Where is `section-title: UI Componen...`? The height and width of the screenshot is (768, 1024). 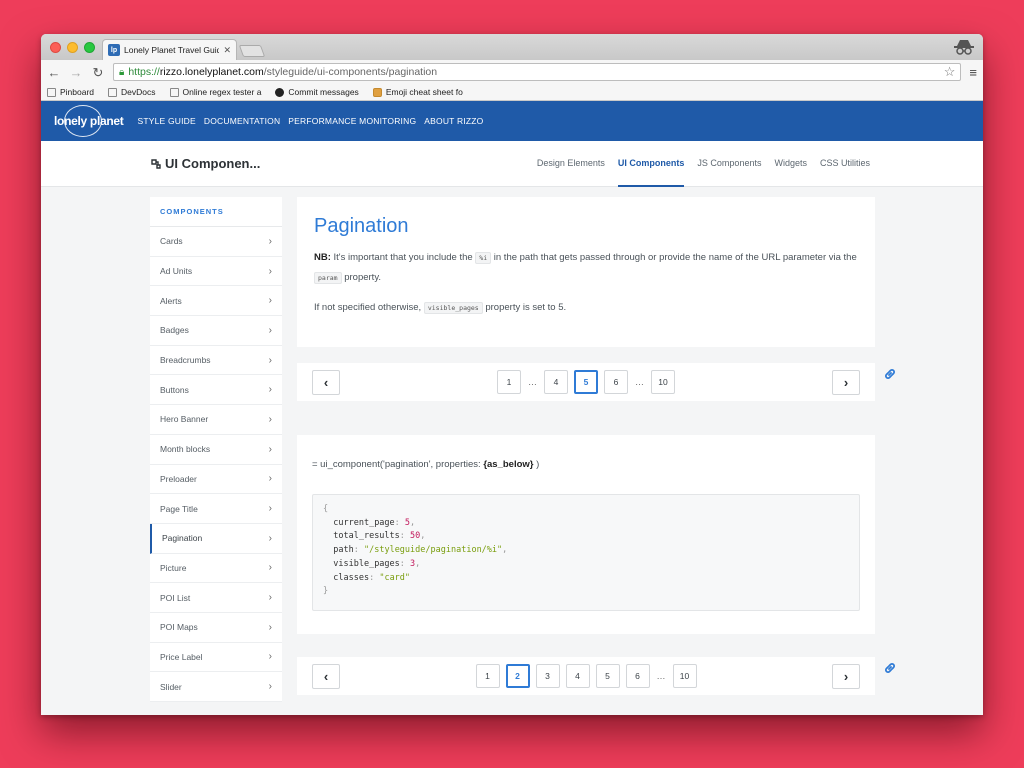
section-title: UI Componen... is located at coordinates (205, 163).